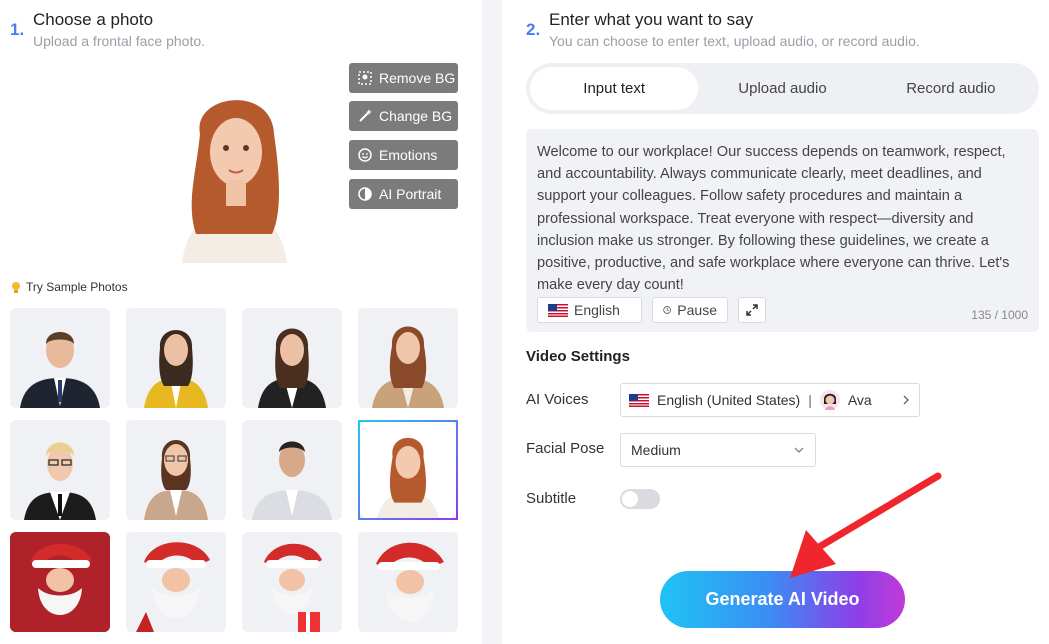 The width and height of the screenshot is (1049, 644). What do you see at coordinates (416, 116) in the screenshot?
I see `change-bg-label: Change BG` at bounding box center [416, 116].